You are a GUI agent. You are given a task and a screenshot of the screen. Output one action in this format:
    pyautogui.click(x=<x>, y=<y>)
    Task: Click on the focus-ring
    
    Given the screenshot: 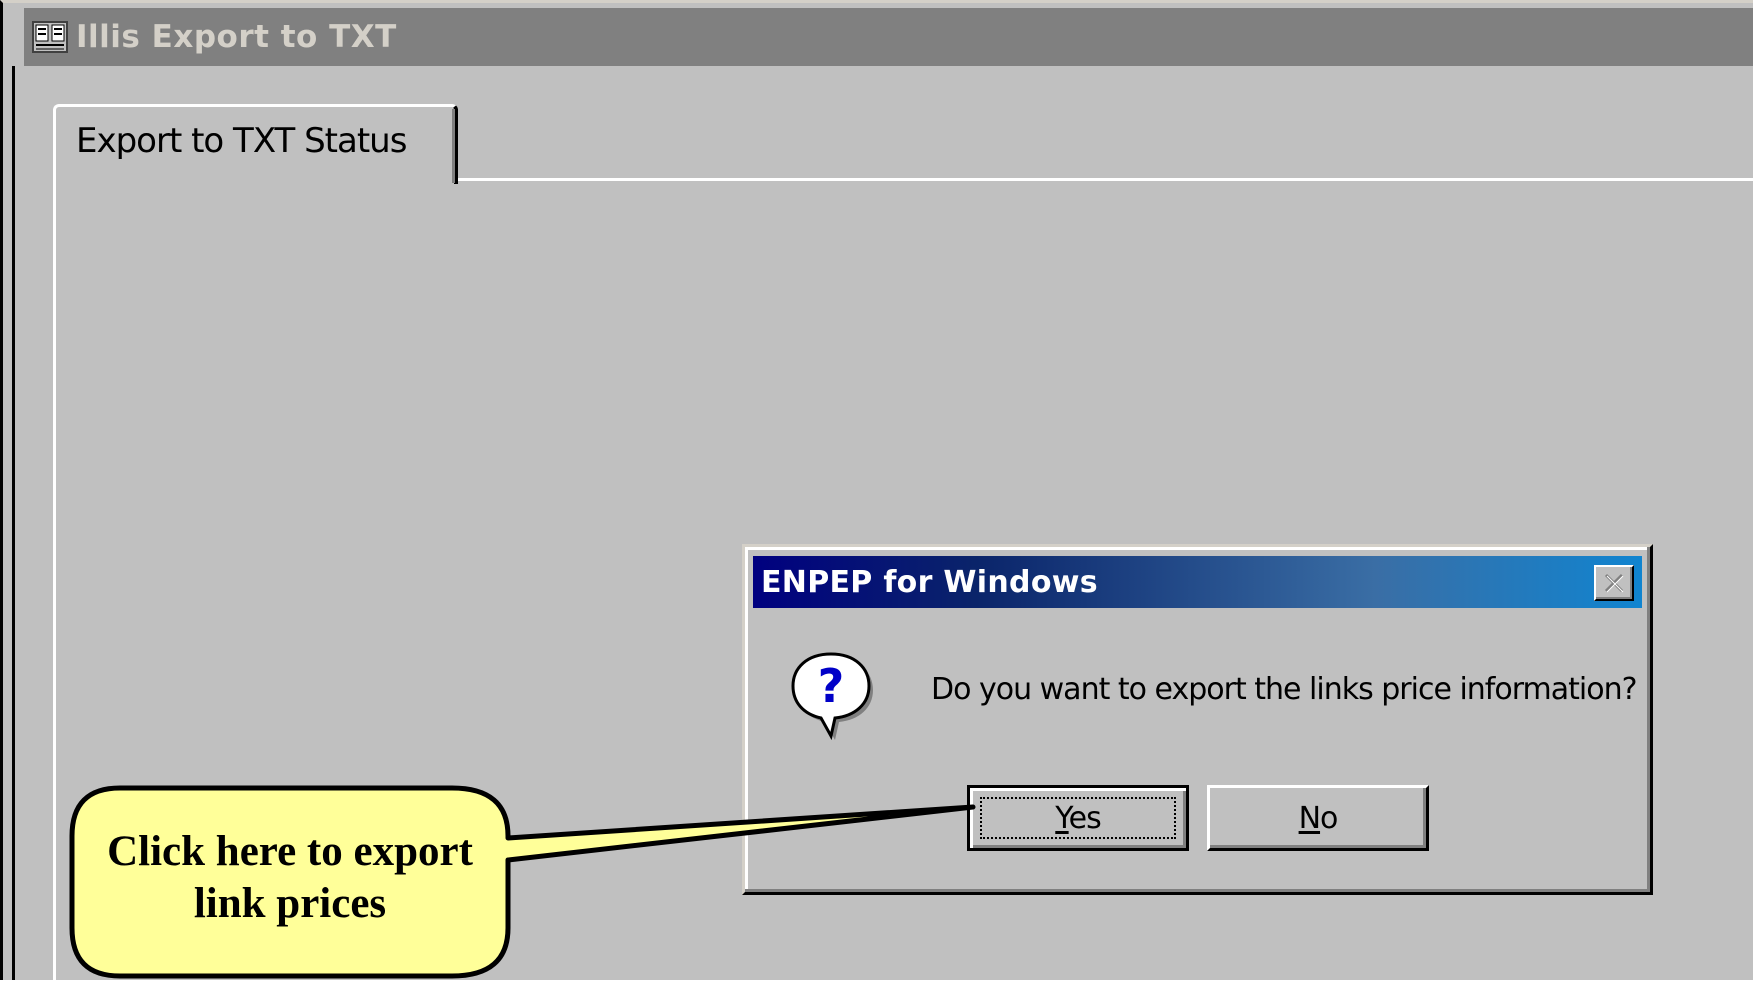 What is the action you would take?
    pyautogui.click(x=1078, y=818)
    